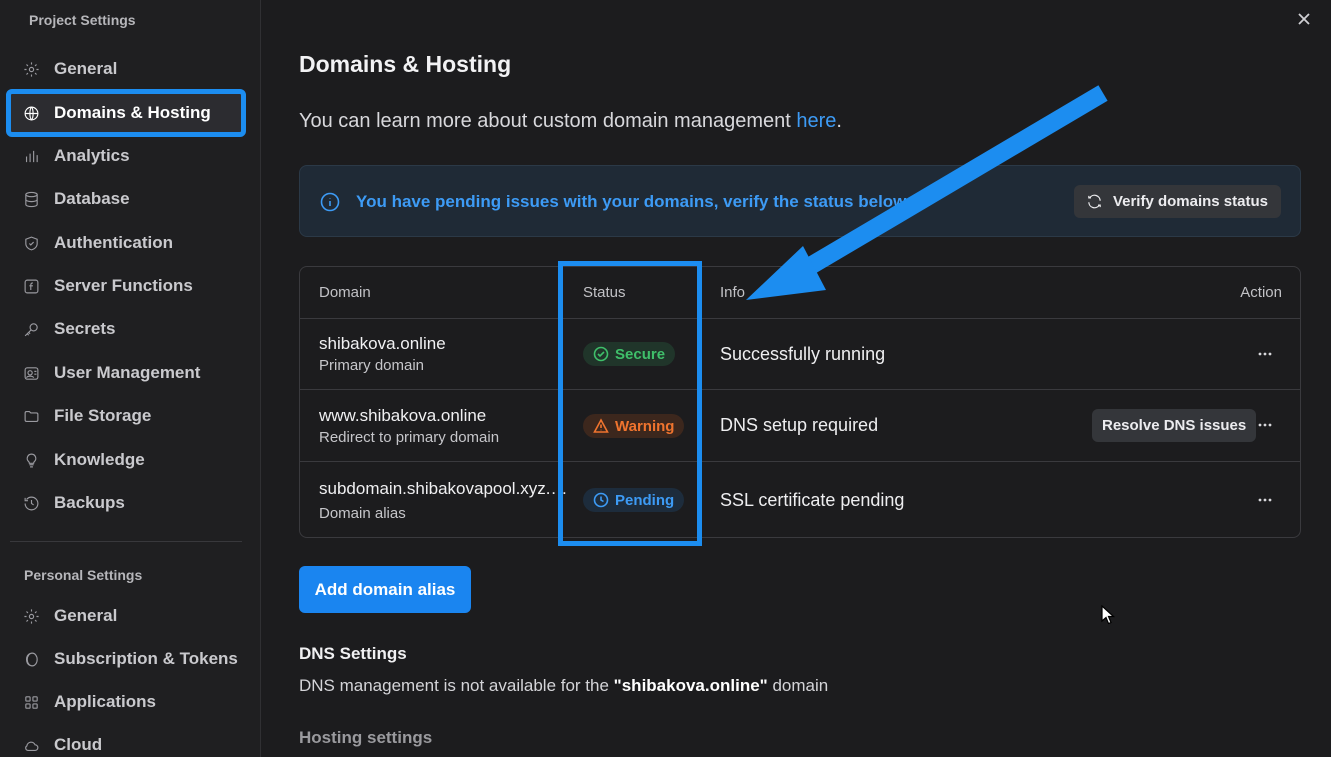  What do you see at coordinates (372, 365) in the screenshot?
I see `domain-subtitle: Primary domain` at bounding box center [372, 365].